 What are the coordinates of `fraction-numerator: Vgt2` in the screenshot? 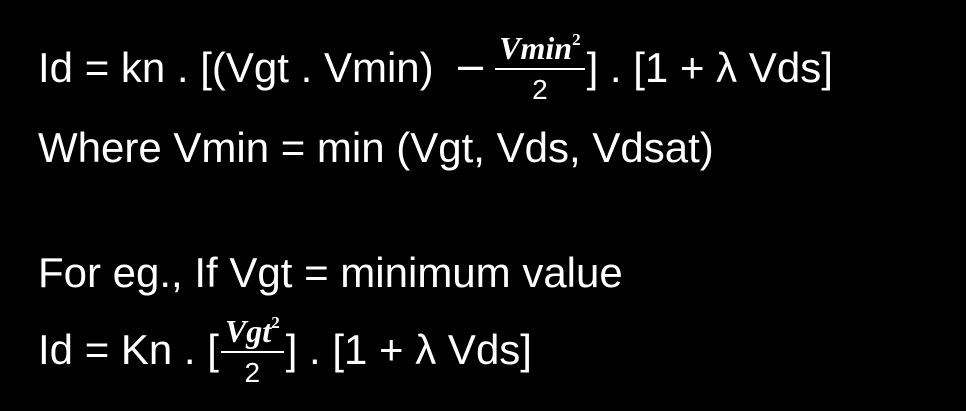 It's located at (252, 332).